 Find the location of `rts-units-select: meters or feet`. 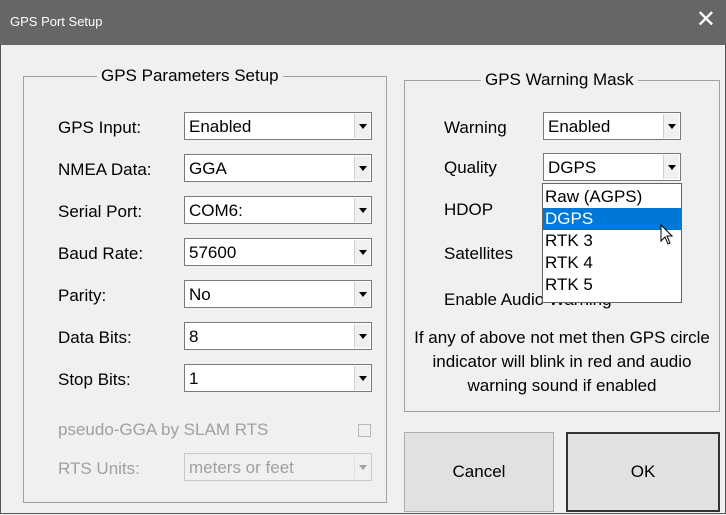

rts-units-select: meters or feet is located at coordinates (278, 467).